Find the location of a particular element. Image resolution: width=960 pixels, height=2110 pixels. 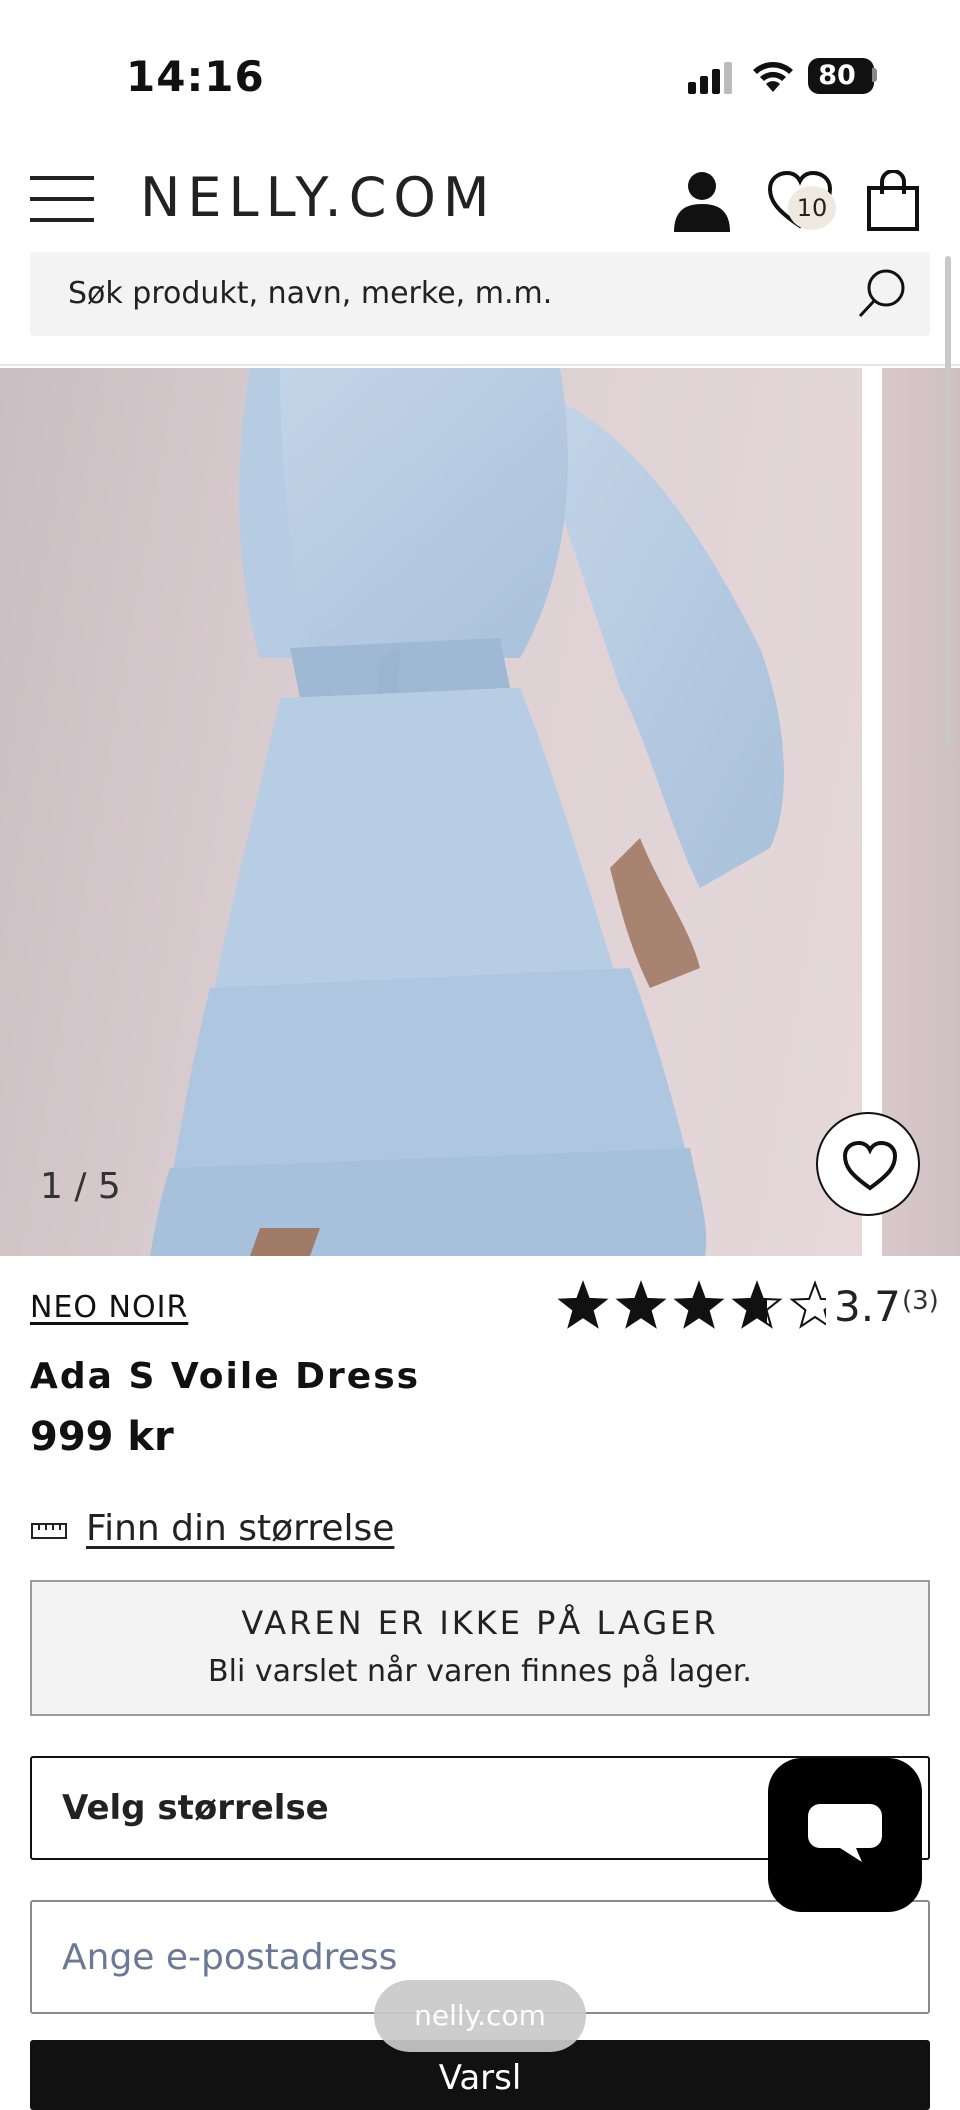

out-of-stock-title: VAREN ER IKKE PÅ LAGER is located at coordinates (480, 1623).